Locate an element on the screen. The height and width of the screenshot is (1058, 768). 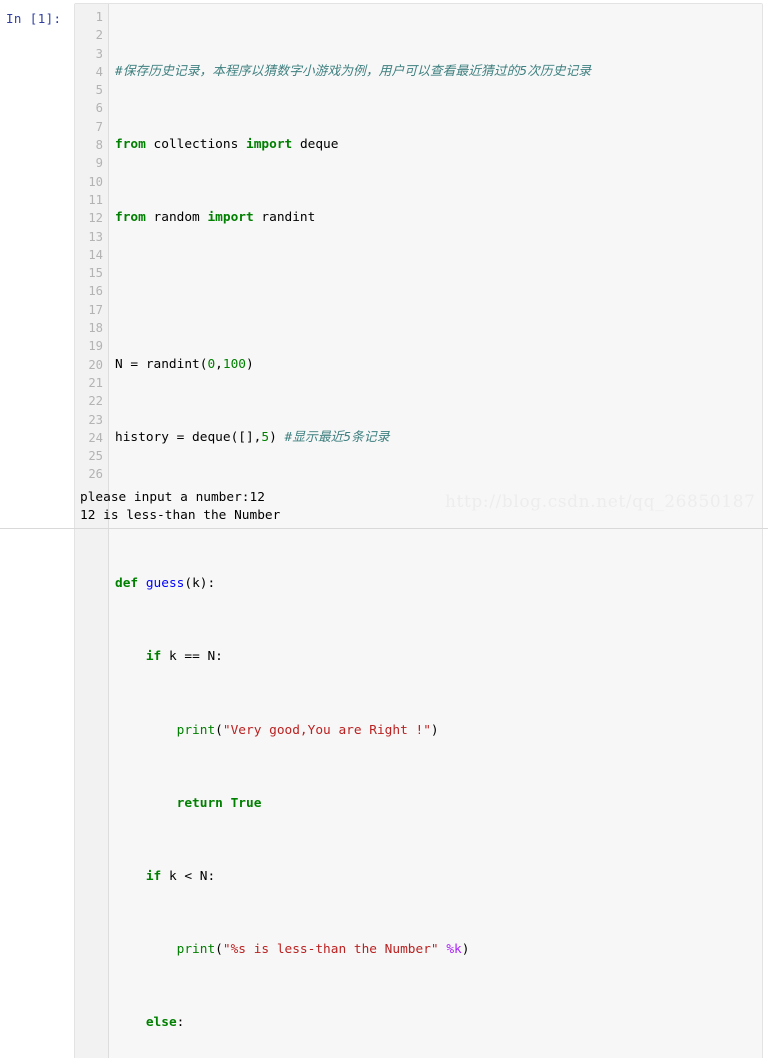
keyword-def: def is located at coordinates (127, 584).